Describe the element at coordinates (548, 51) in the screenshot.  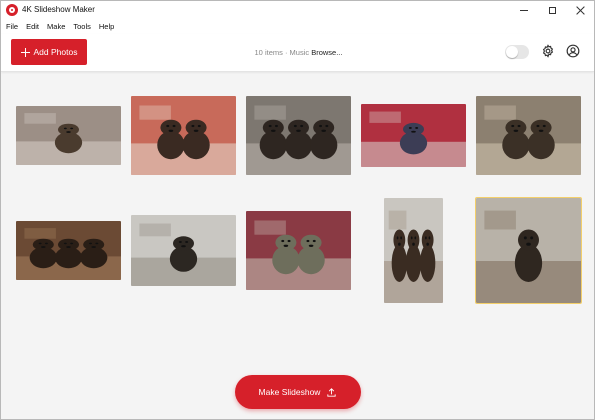
I see `gear-icon` at that location.